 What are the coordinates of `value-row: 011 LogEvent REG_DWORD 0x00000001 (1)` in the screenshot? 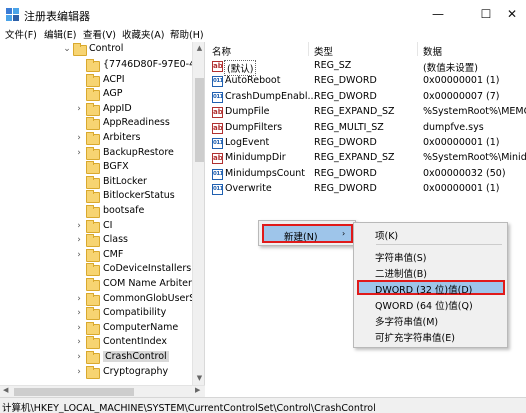 It's located at (367, 143).